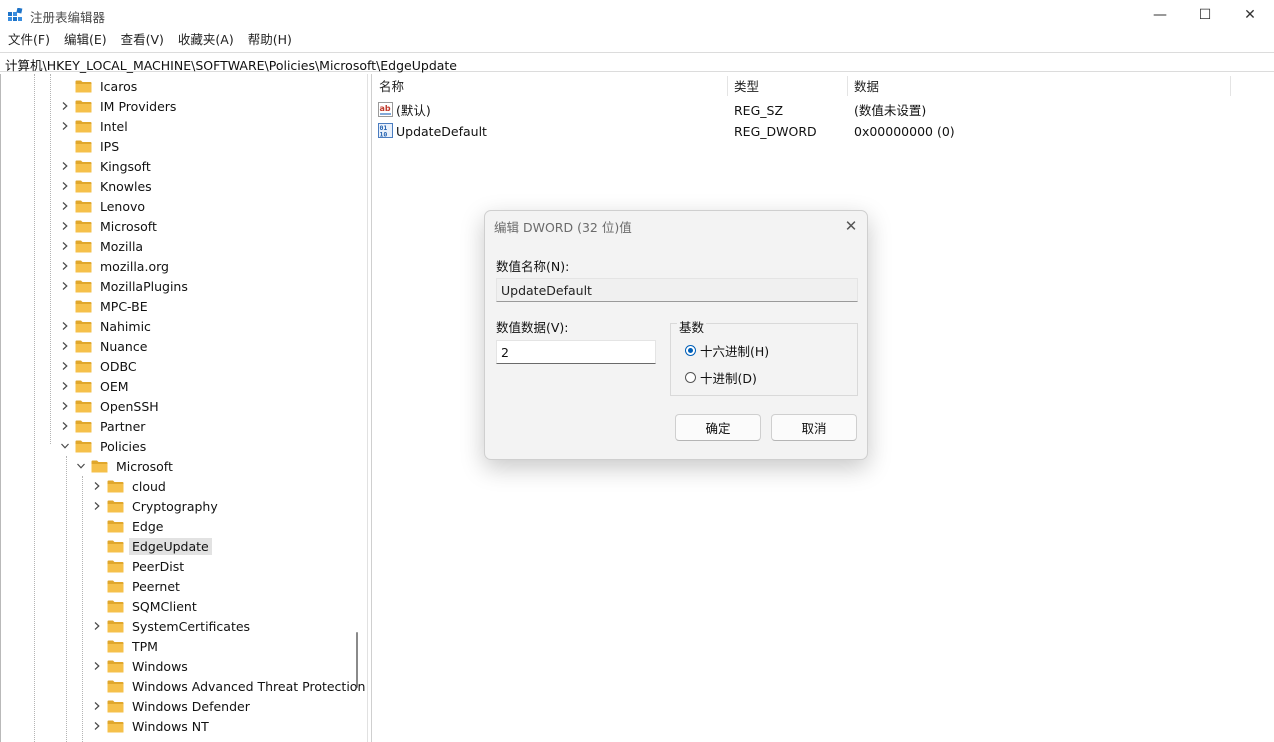 The width and height of the screenshot is (1274, 742). I want to click on tree-item: Peernet, so click(136, 586).